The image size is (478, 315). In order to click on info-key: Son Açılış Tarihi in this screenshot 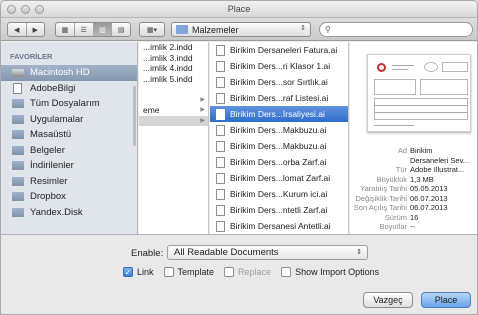, I will do `click(380, 207)`.